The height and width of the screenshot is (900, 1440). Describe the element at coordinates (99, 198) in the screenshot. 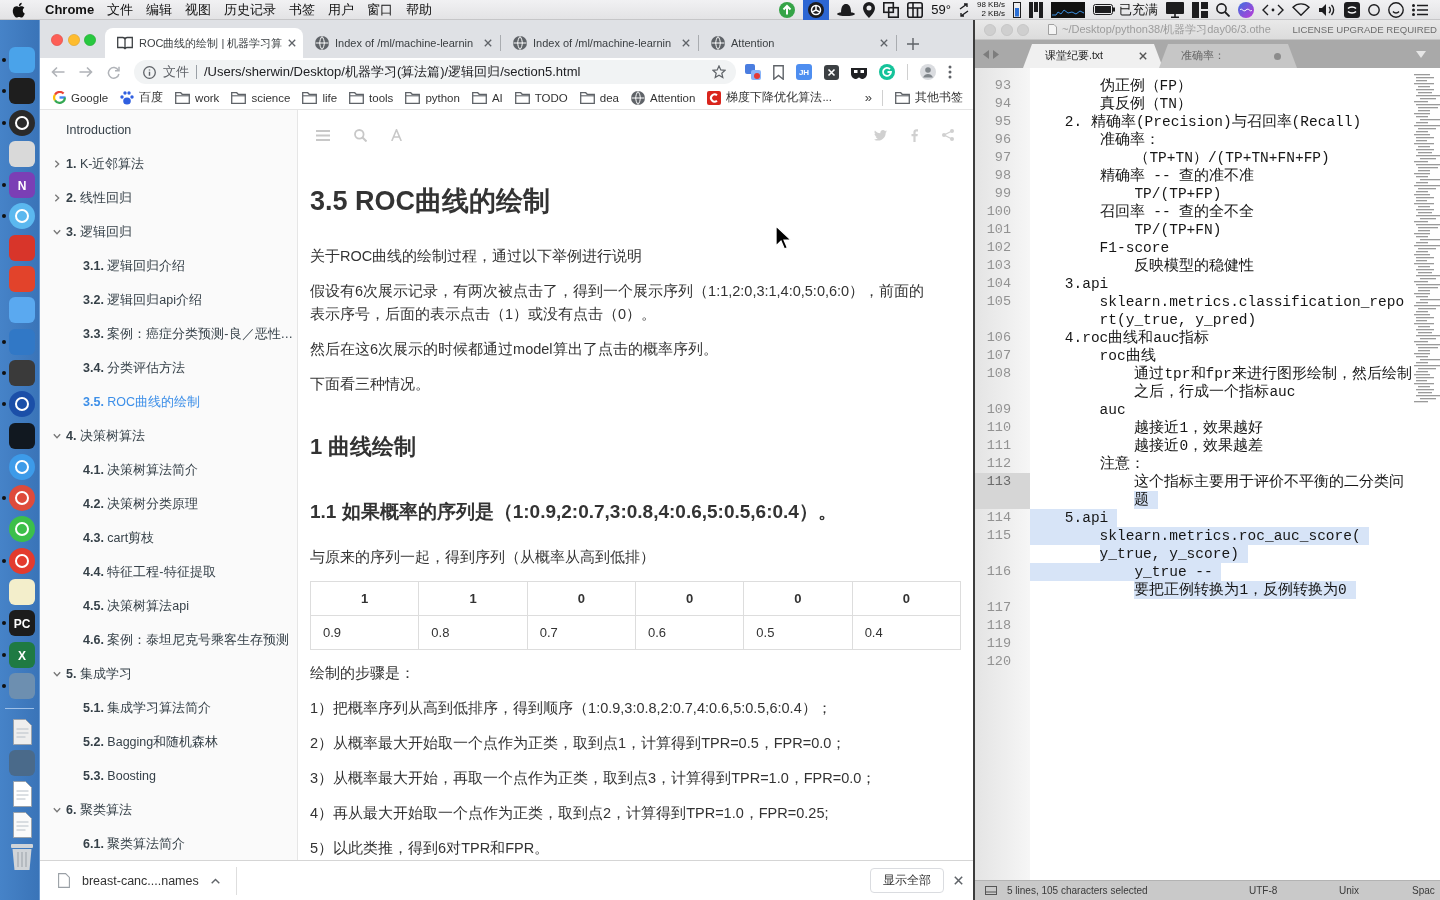

I see `nav-link: 2. 线性回归` at that location.